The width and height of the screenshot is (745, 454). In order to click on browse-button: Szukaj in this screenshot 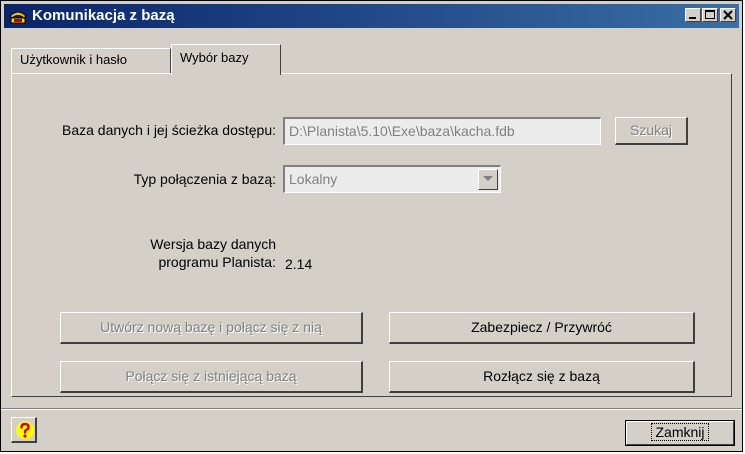, I will do `click(651, 131)`.